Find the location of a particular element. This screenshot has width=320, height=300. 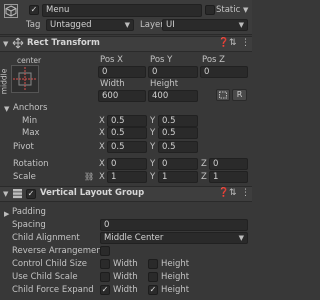

child-alignment-dropdown: Middle Center ▼ is located at coordinates (174, 238).